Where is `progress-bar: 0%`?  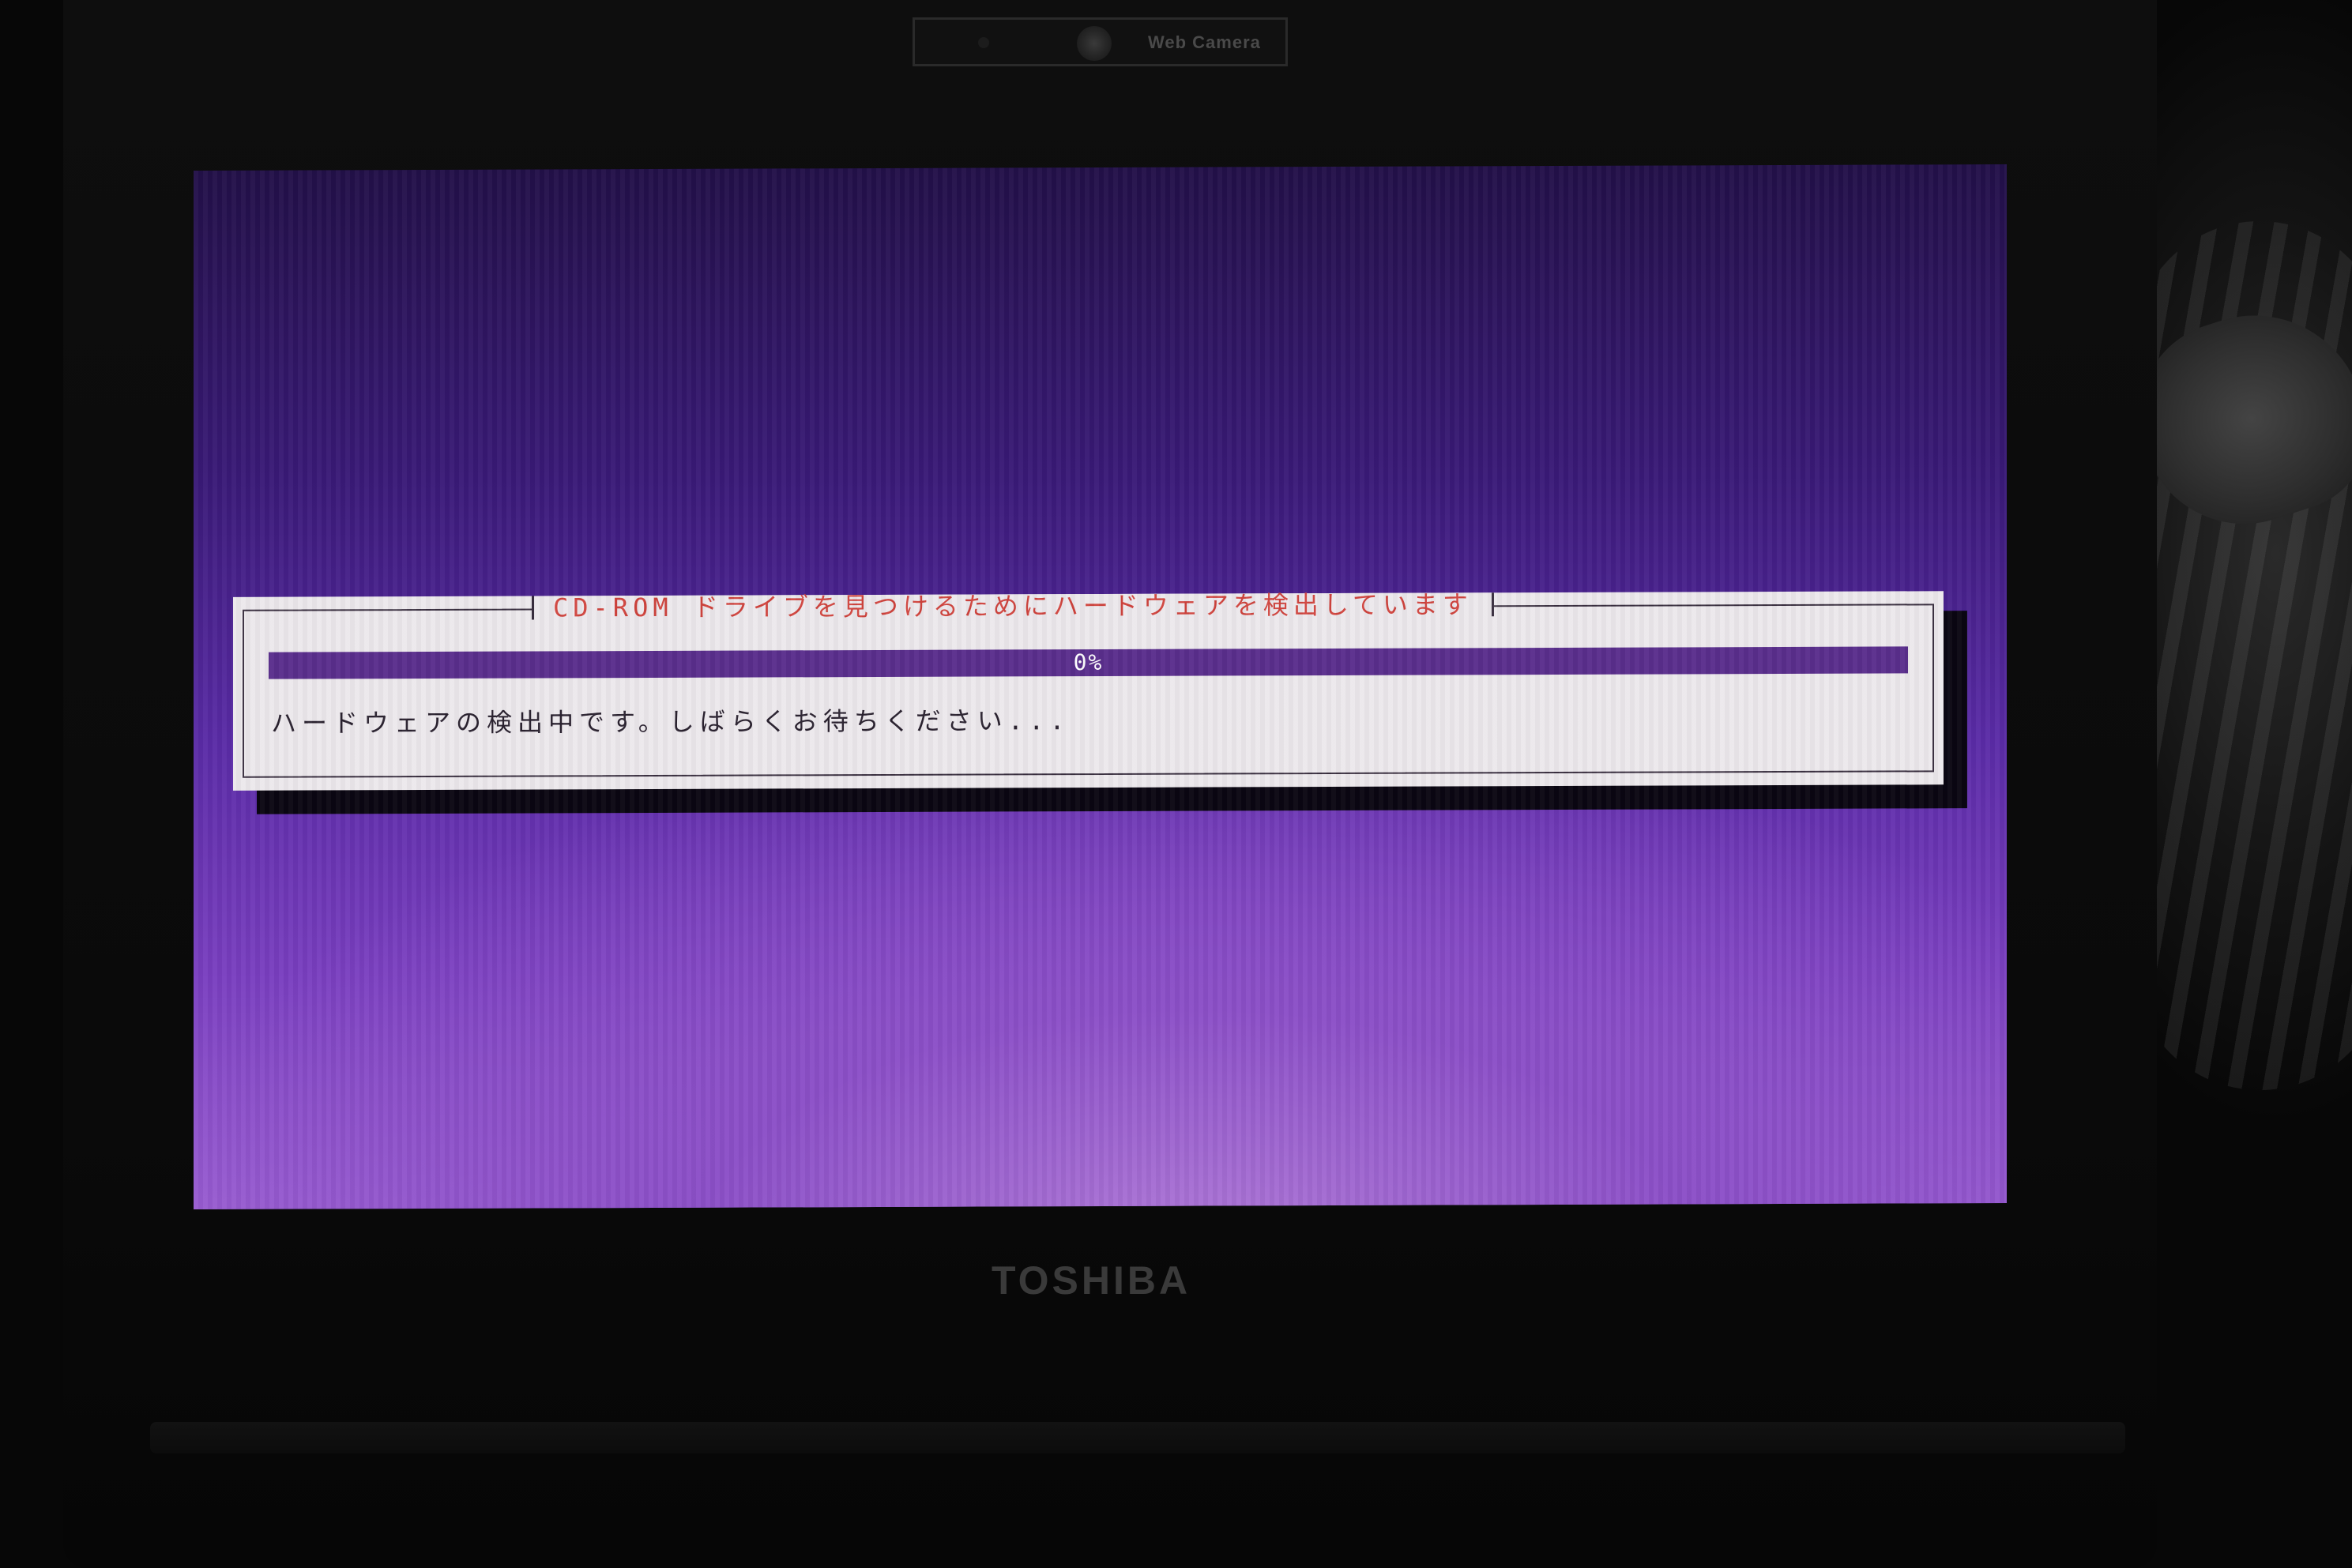 progress-bar: 0% is located at coordinates (1088, 662).